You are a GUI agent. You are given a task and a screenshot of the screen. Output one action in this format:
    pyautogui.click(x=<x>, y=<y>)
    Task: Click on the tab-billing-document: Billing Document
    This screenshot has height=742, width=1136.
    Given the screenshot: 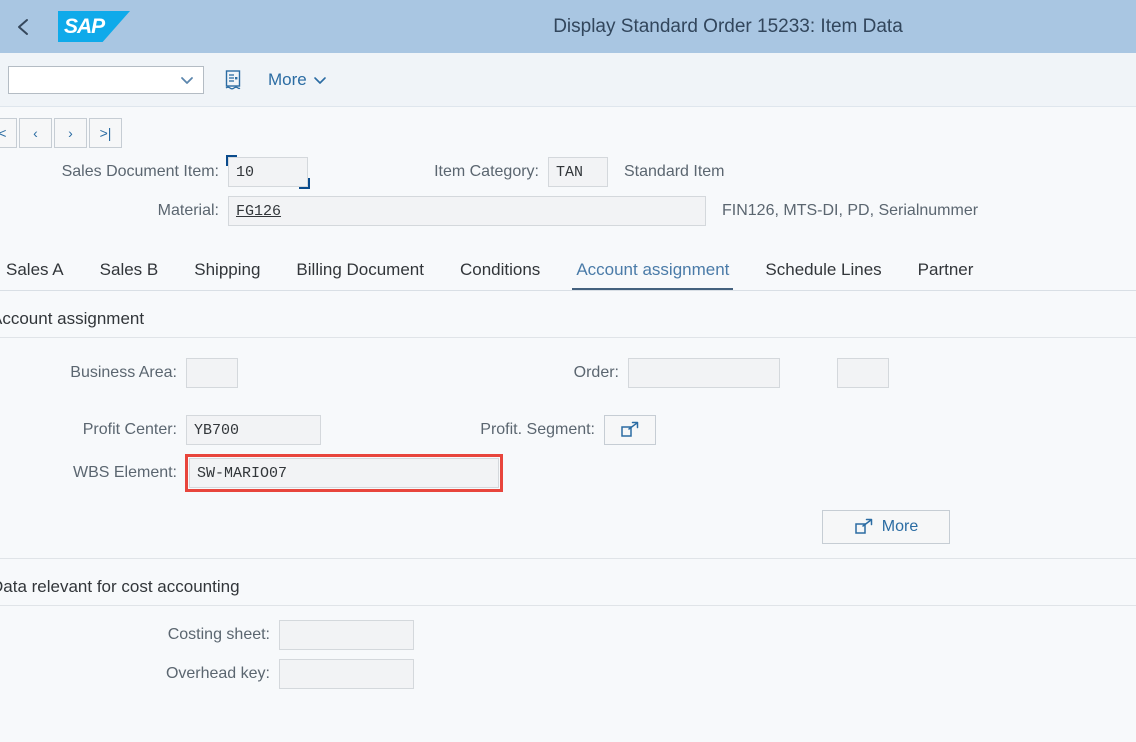 What is the action you would take?
    pyautogui.click(x=360, y=275)
    